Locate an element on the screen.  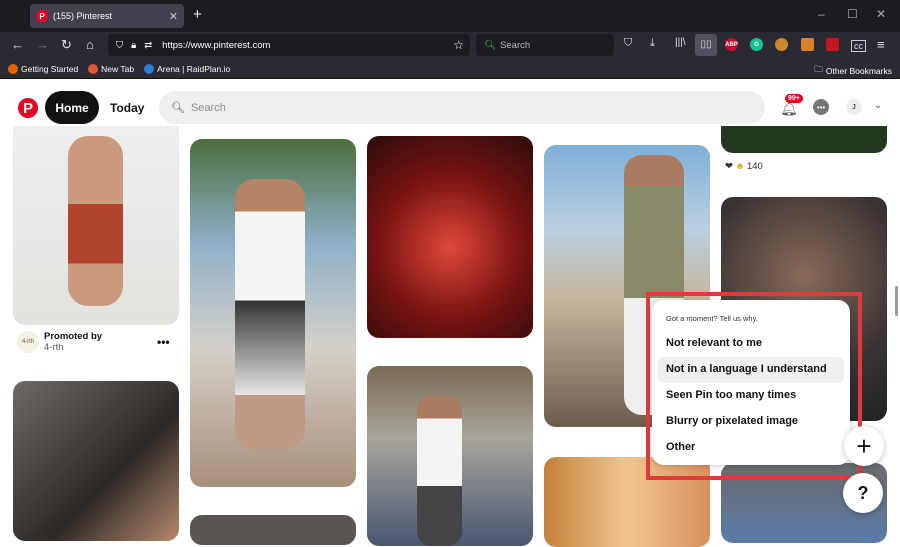
permissions-icon: ⇄ is located at coordinates (148, 45).